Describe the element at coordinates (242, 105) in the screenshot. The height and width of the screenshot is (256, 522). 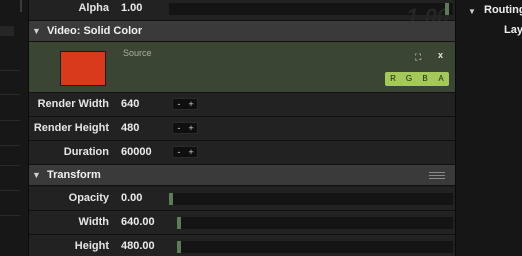
I see `render-width-row: Render Width 640 - +` at that location.